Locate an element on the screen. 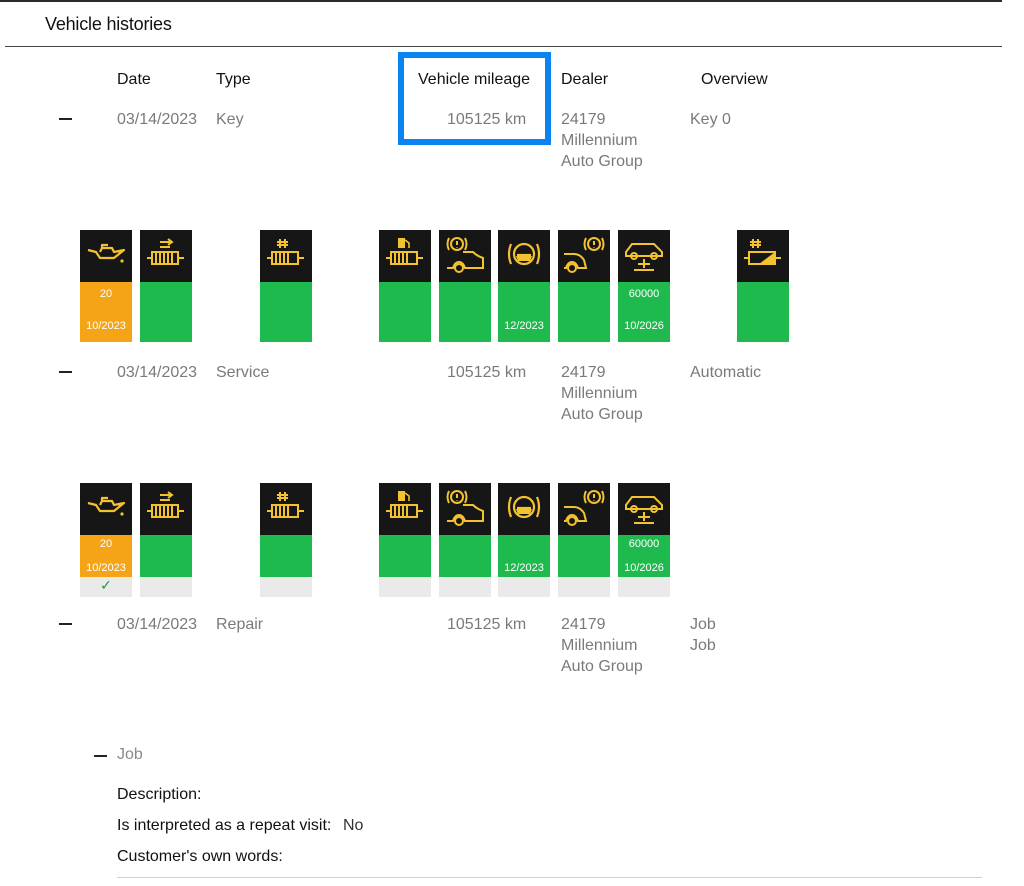 The height and width of the screenshot is (886, 1024). service-tile-engine-oil: 20 10/2023 ✓ is located at coordinates (106, 540).